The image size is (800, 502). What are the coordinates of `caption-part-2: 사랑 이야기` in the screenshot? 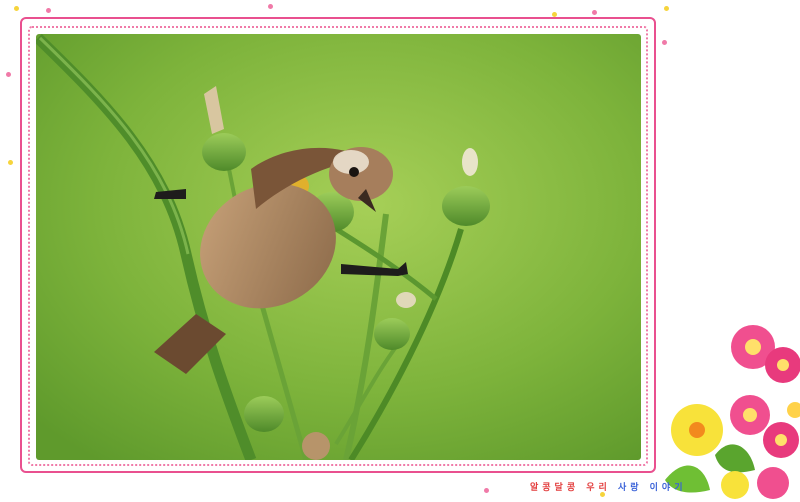 It's located at (648, 488).